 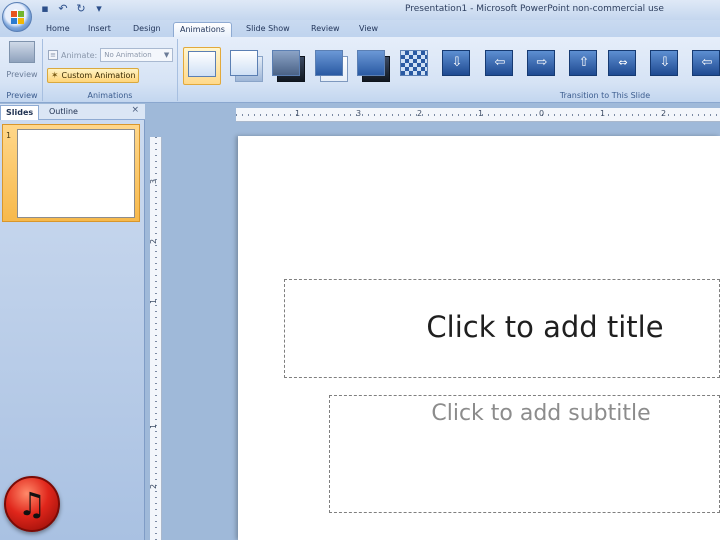 I want to click on transition-dissolve, so click(x=415, y=66).